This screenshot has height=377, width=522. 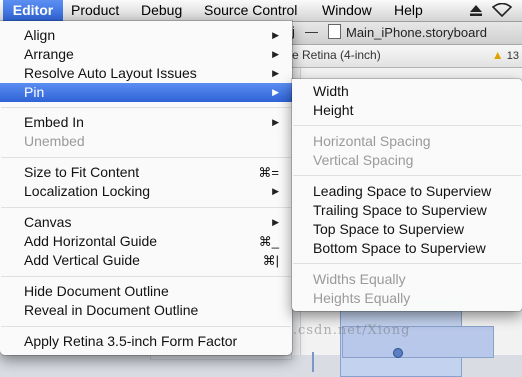 I want to click on menu-item-apply-retina-form-factor: Apply Retina 3.5-inch Form Factor, so click(x=146, y=341).